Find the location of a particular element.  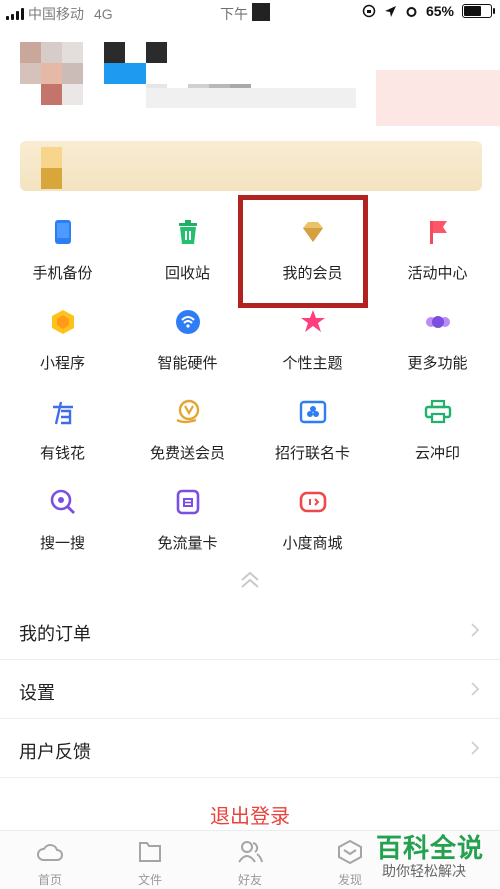

grid-item-data-card: 免流量卡 is located at coordinates (187, 517).